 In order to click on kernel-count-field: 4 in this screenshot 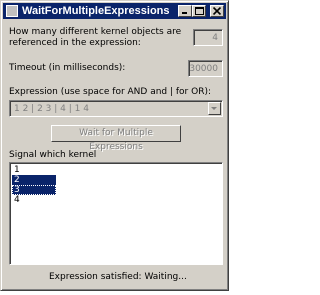, I will do `click(208, 37)`.